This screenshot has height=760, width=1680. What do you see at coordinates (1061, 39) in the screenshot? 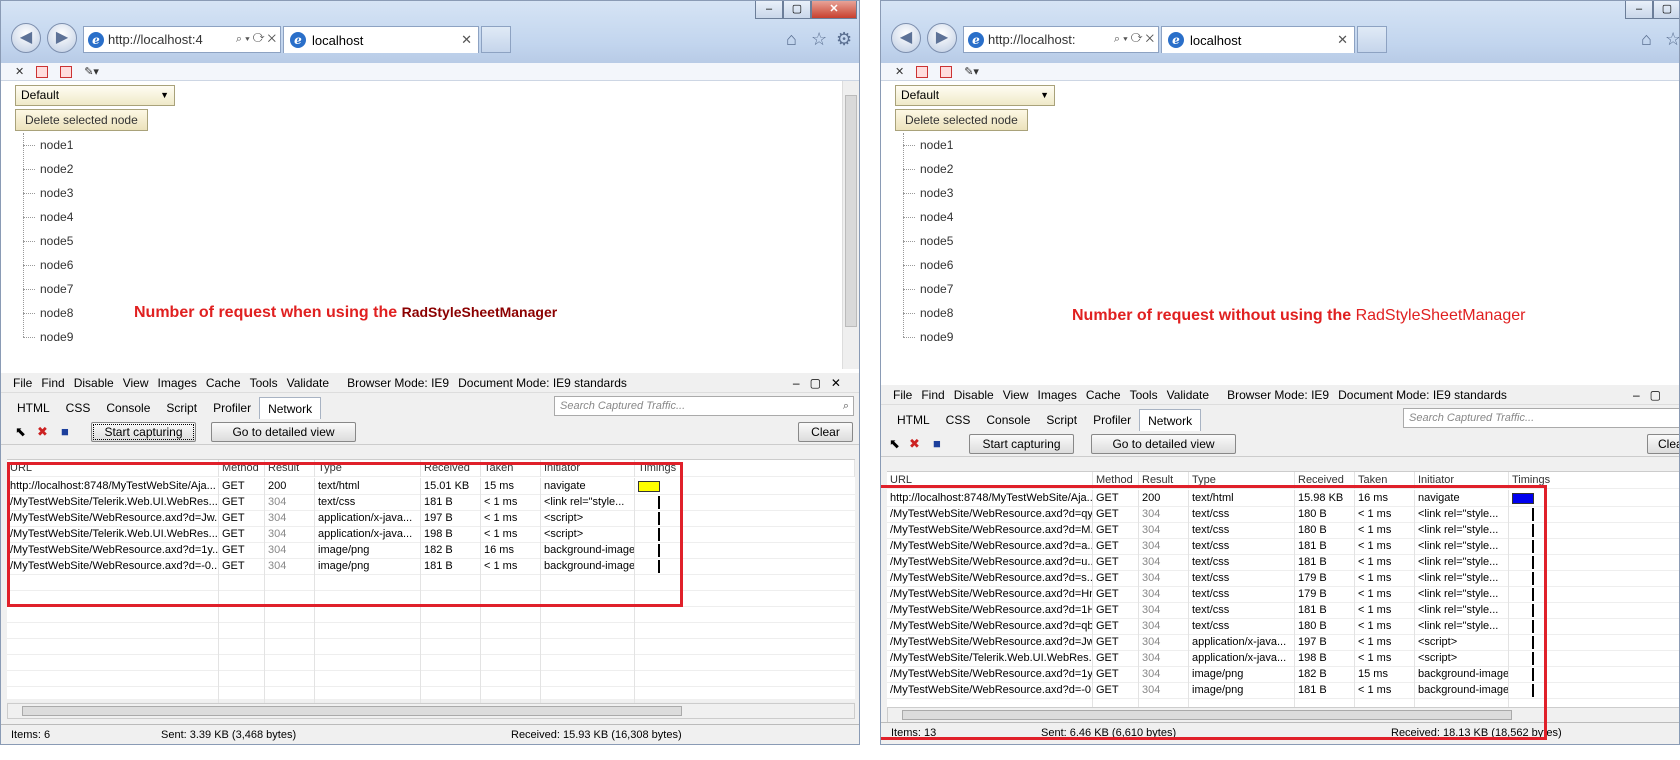
I see `address-bar: e http://localhost: ⌕ ▾ ⟳ ✕` at bounding box center [1061, 39].